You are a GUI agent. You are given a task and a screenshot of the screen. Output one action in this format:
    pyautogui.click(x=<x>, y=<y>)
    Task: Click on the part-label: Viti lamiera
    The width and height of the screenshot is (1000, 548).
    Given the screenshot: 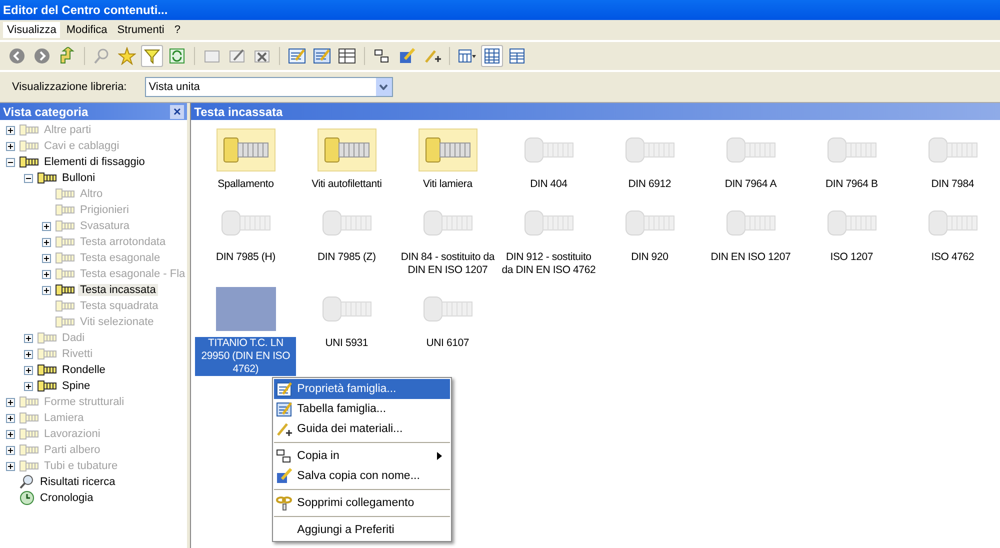 What is the action you would take?
    pyautogui.click(x=448, y=184)
    